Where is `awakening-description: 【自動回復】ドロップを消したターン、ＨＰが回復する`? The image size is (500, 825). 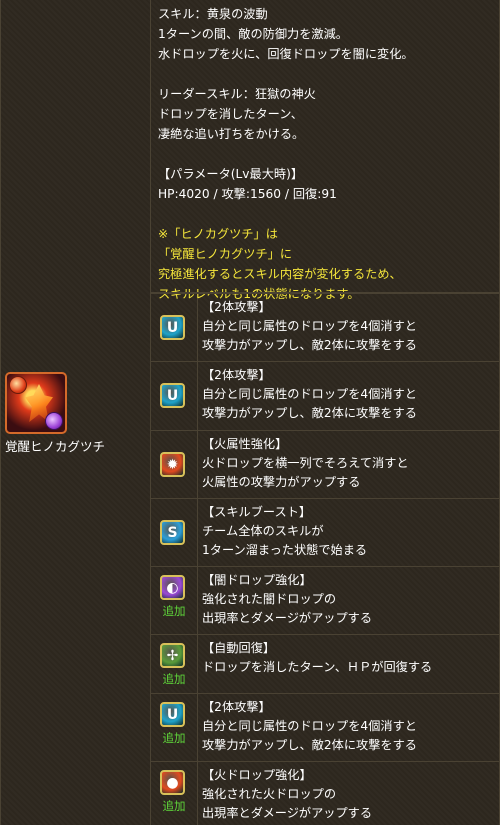
awakening-description: 【自動回復】ドロップを消したターン、ＨＰが回復する is located at coordinates (317, 658).